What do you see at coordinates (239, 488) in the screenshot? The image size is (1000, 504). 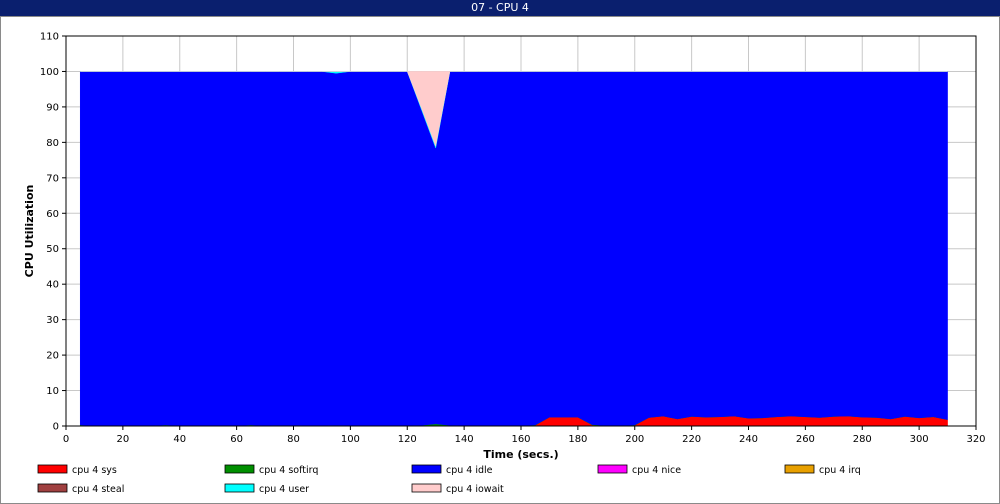 I see `legend-swatch-cpu-4-user` at bounding box center [239, 488].